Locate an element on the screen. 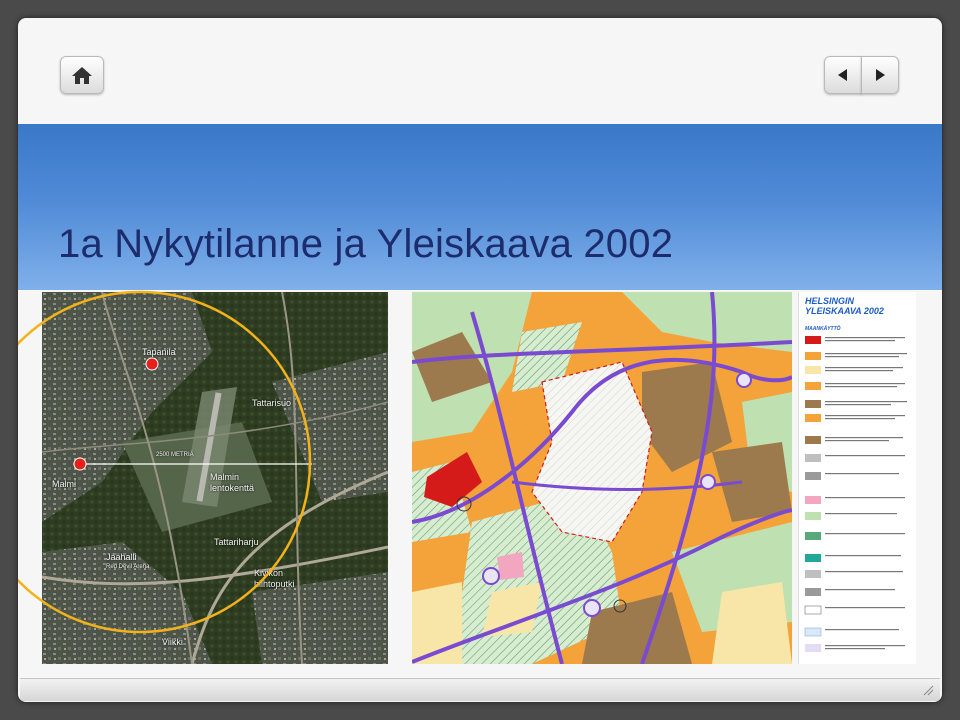 This screenshot has height=720, width=960. home-icon is located at coordinates (82, 75).